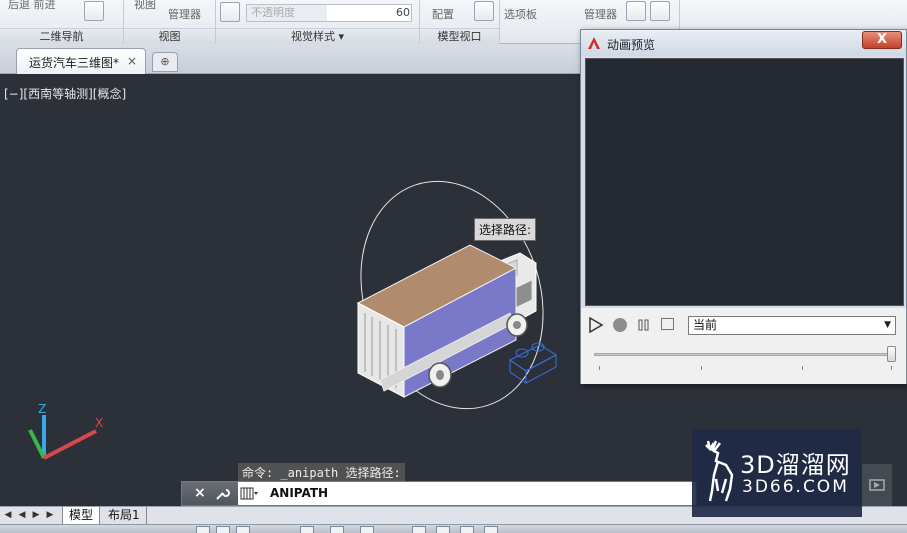 Image resolution: width=907 pixels, height=533 pixels. Describe the element at coordinates (132, 61) in the screenshot. I see `close-tab-icon: ×` at that location.